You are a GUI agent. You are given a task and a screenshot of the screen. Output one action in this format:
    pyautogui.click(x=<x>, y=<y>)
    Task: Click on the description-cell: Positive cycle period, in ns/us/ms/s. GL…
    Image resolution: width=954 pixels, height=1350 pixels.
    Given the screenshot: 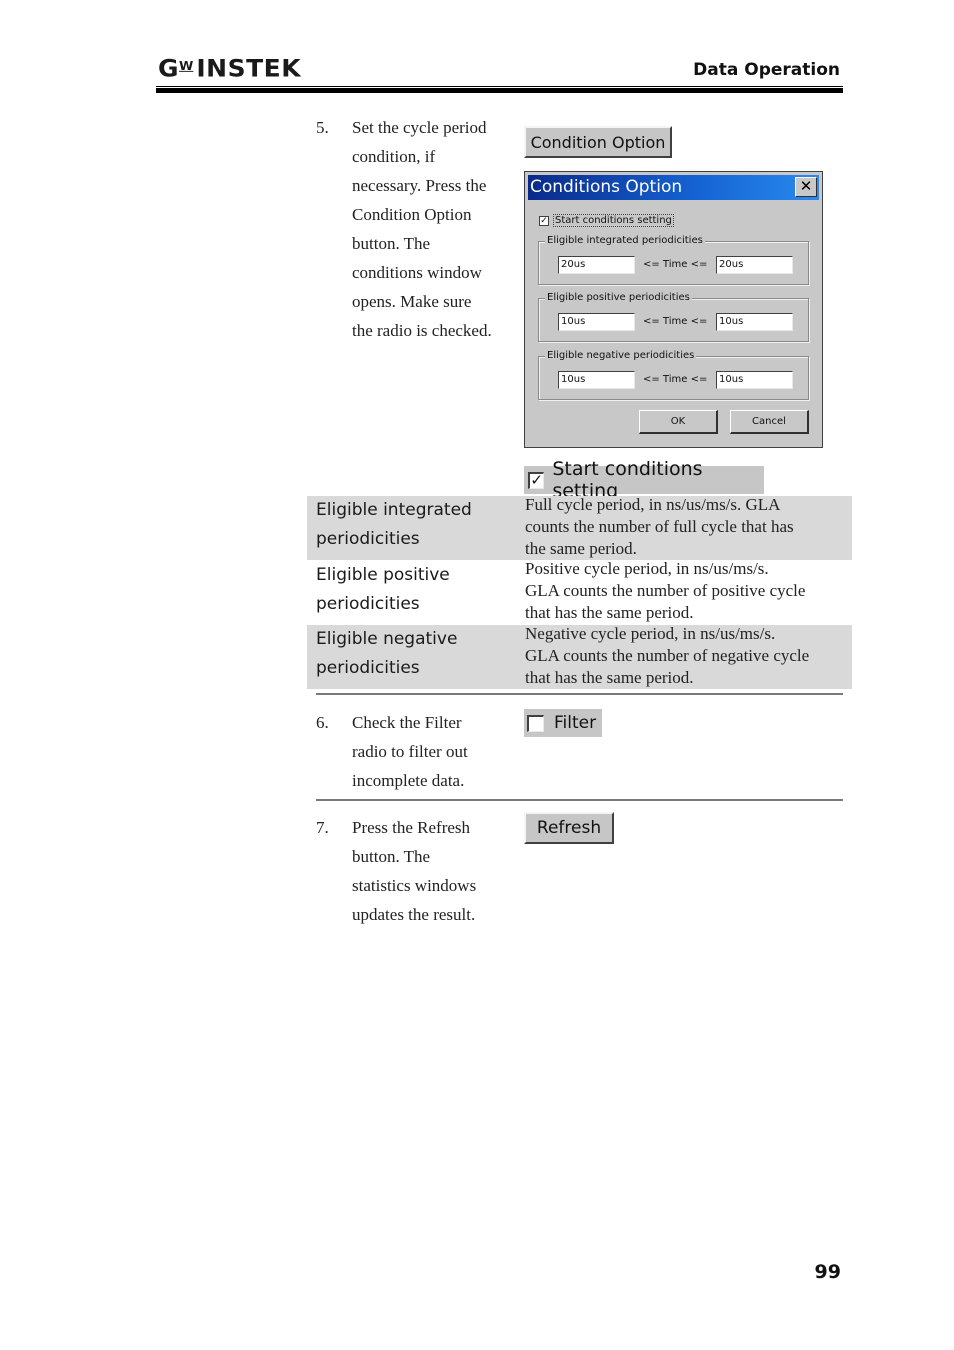 What is the action you would take?
    pyautogui.click(x=687, y=591)
    